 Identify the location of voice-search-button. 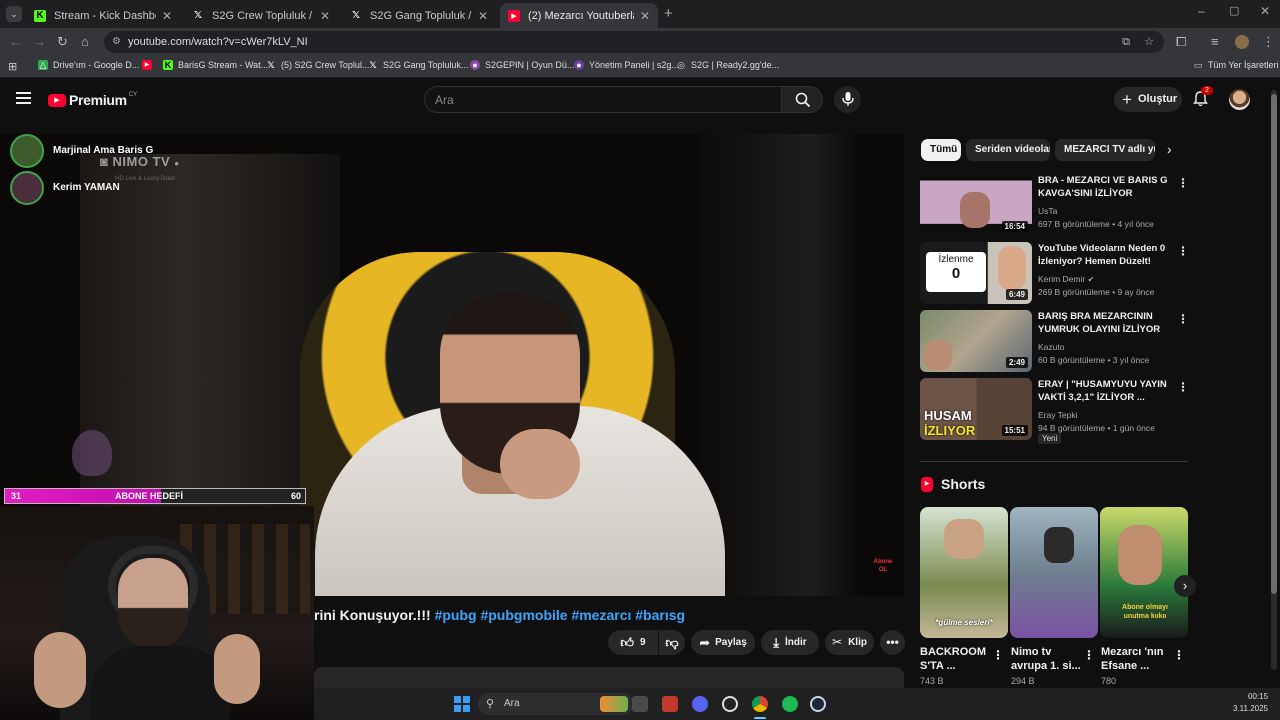
(847, 99).